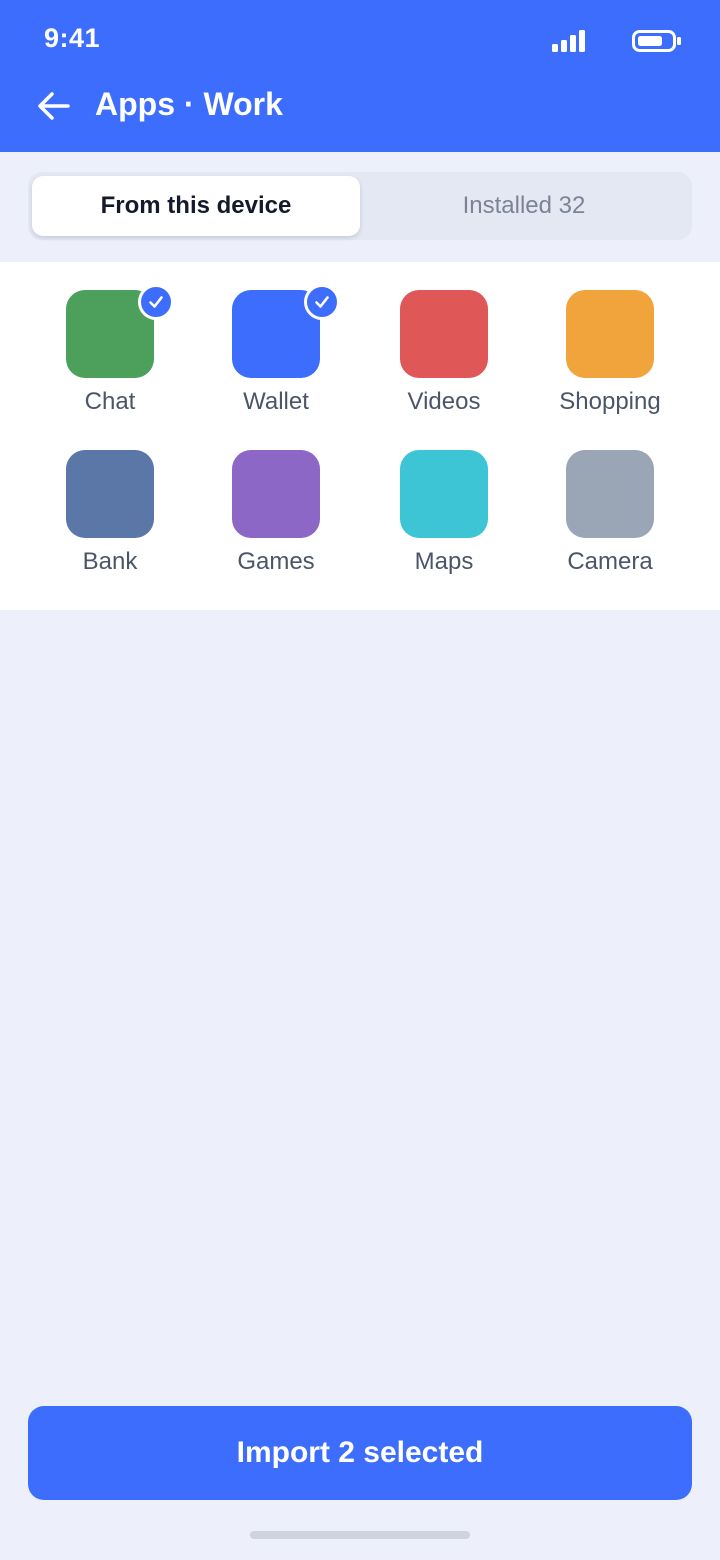  I want to click on segmented-control: From this device Installed 32, so click(360, 206).